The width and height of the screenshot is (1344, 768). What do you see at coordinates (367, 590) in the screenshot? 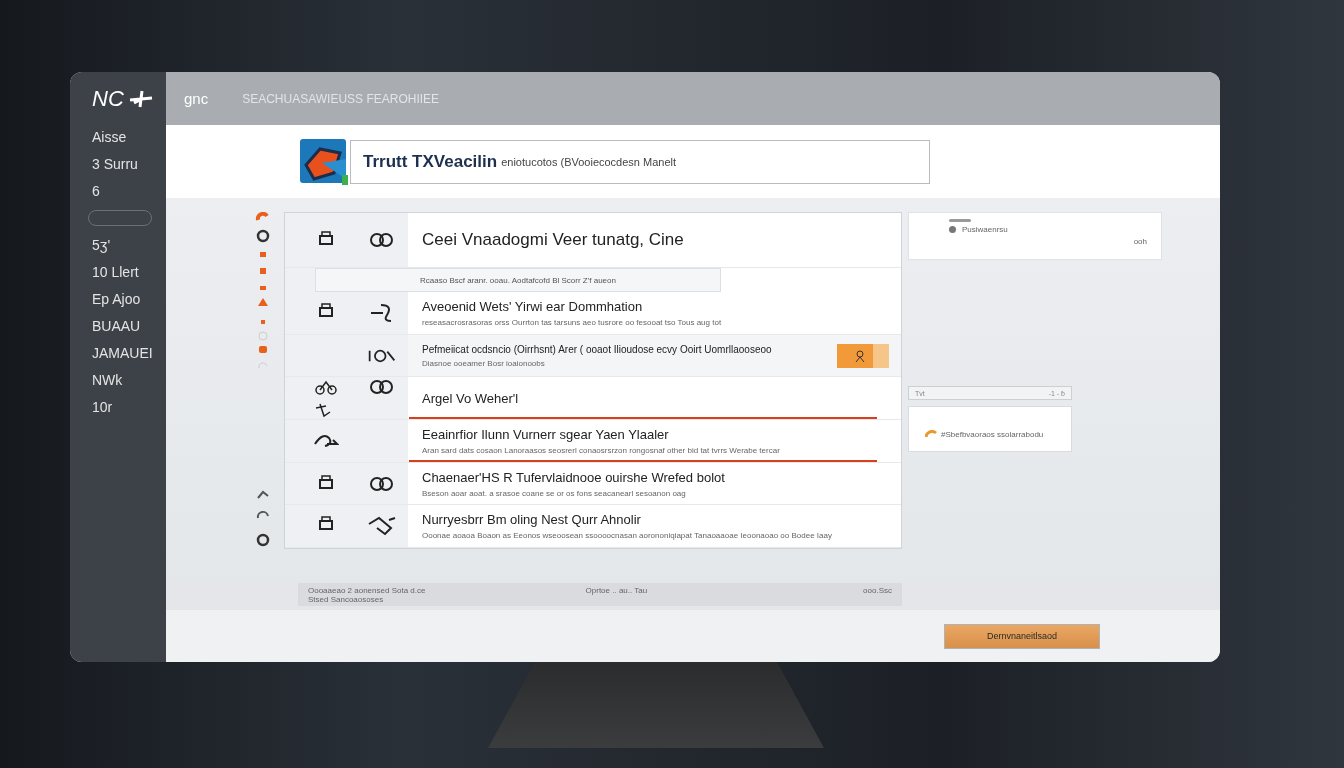
I see `table-cell-text: Oooaaeao 2 aonensed Sota d.ce` at bounding box center [367, 590].